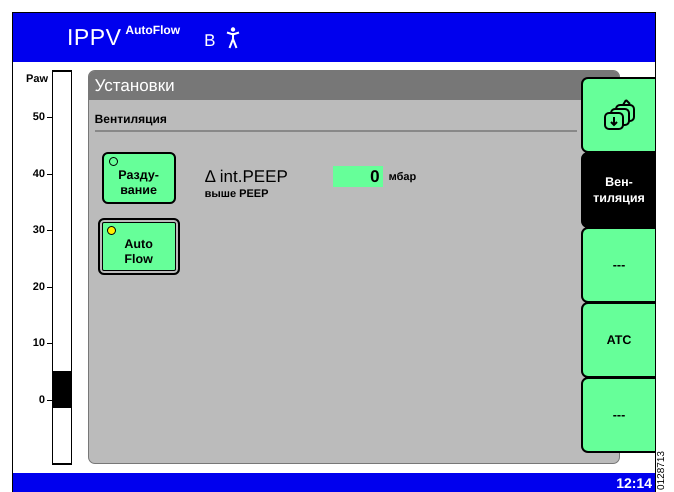  What do you see at coordinates (233, 37) in the screenshot?
I see `person-icon` at bounding box center [233, 37].